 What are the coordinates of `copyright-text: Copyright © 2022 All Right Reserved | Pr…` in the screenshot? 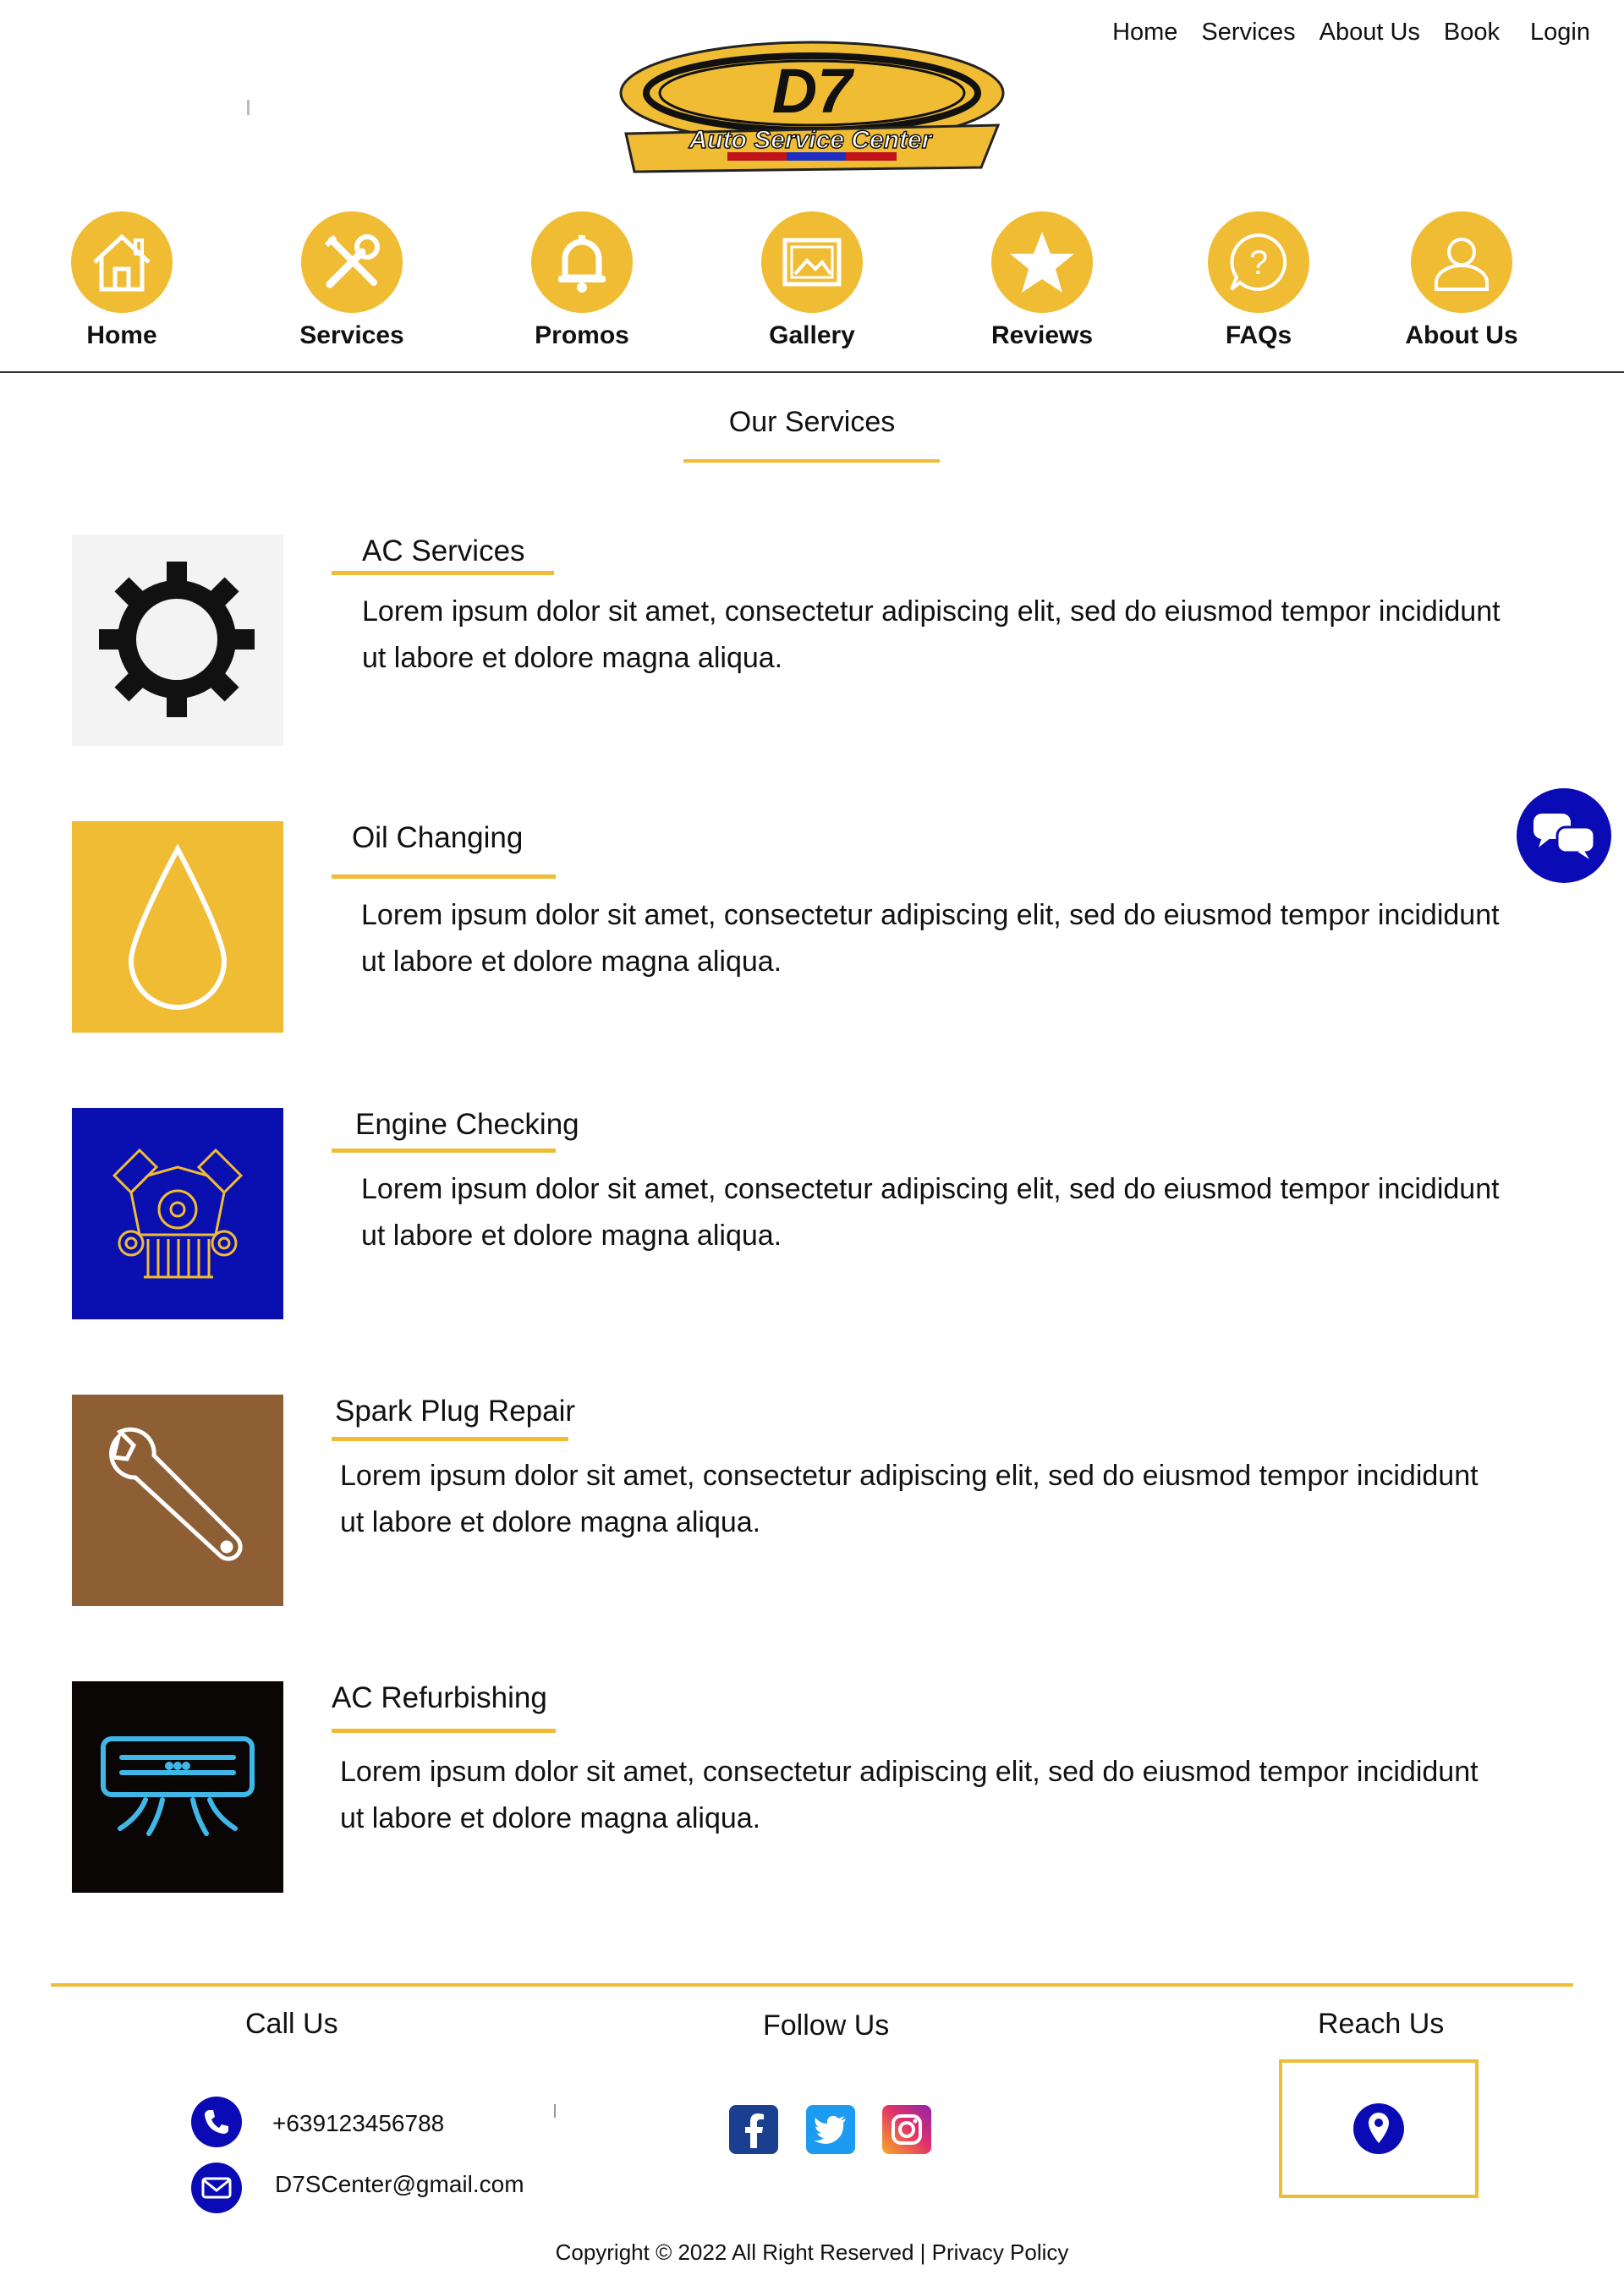 It's located at (812, 2252).